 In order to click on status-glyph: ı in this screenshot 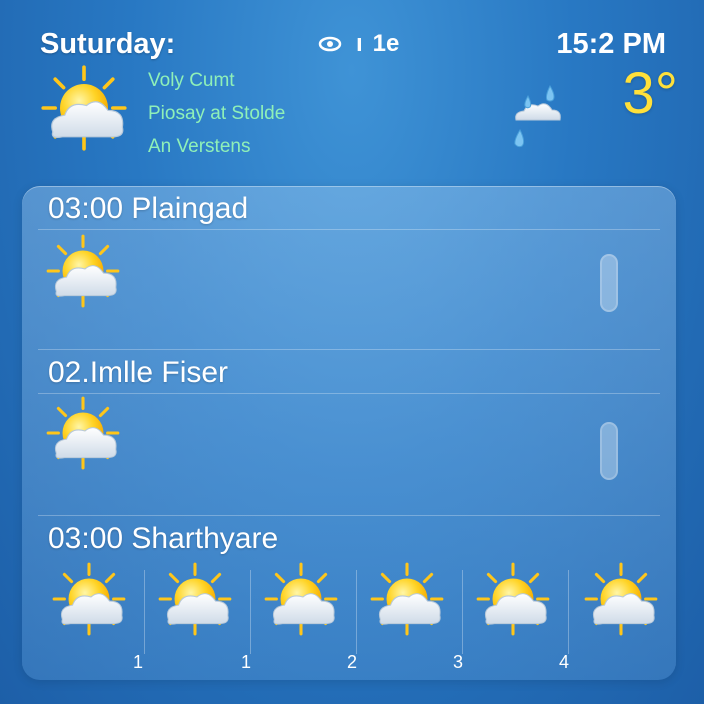, I will do `click(359, 43)`.